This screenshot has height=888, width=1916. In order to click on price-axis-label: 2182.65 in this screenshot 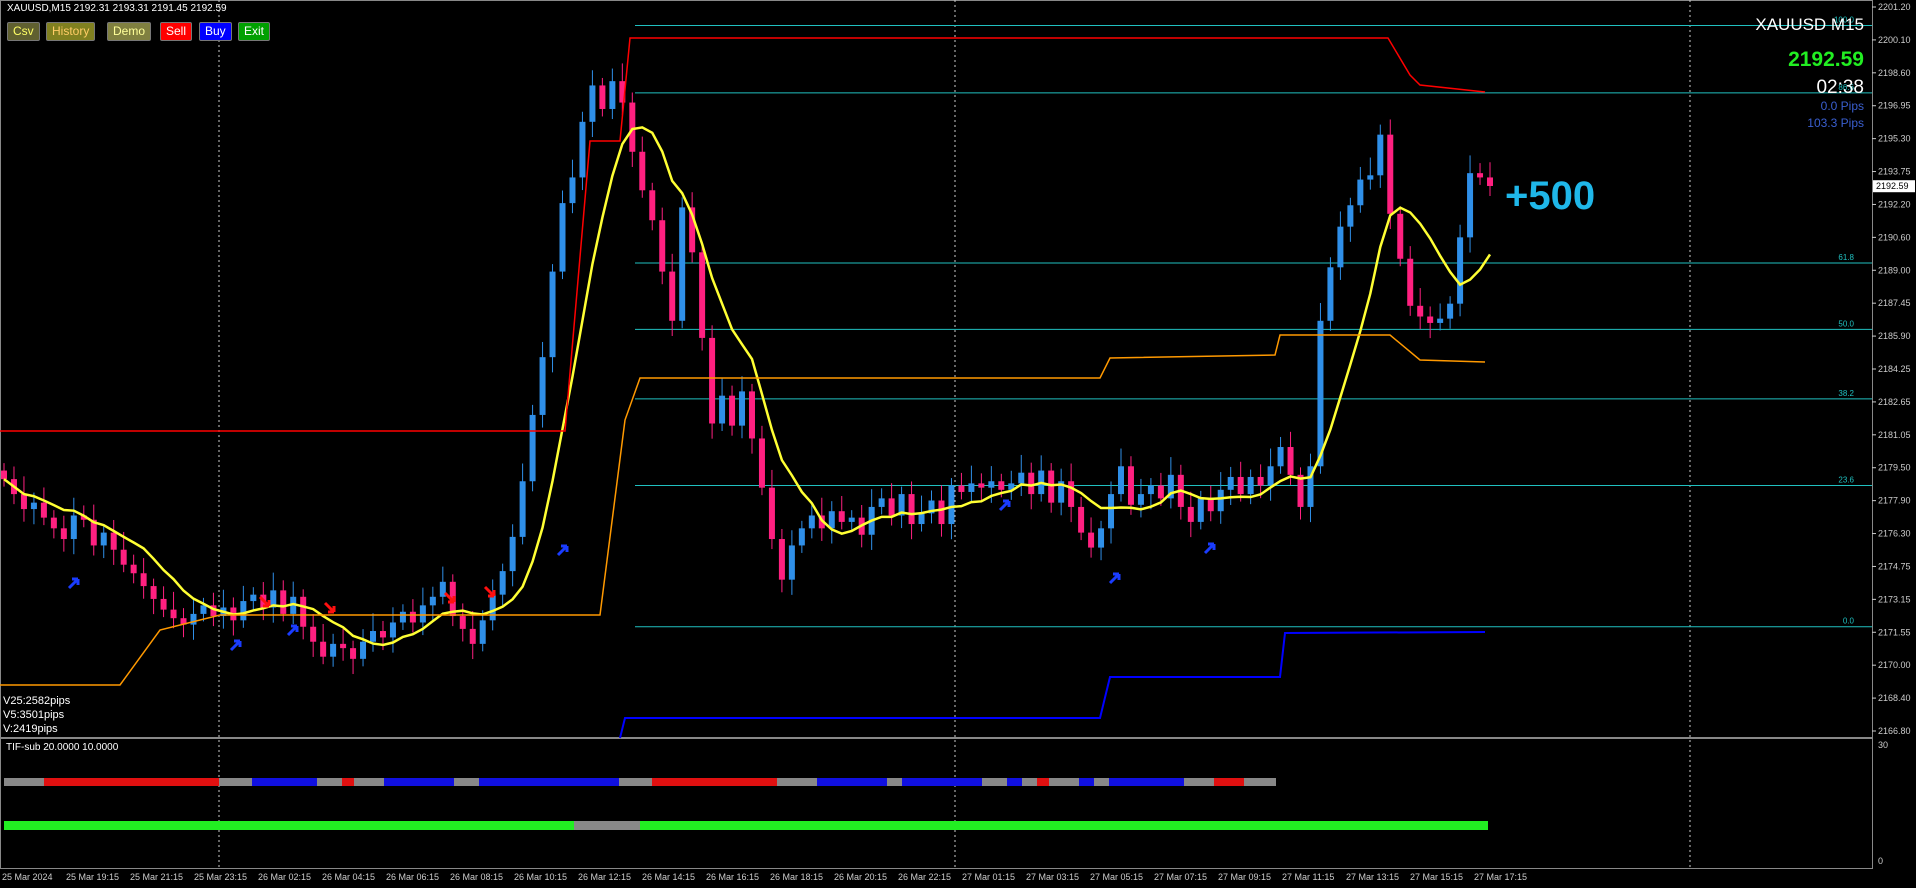, I will do `click(1894, 402)`.